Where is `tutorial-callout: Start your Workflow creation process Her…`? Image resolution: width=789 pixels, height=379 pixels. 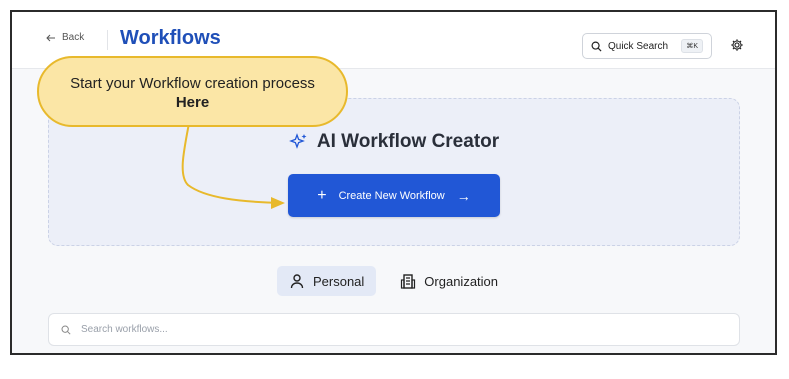 tutorial-callout: Start your Workflow creation process Her… is located at coordinates (192, 91).